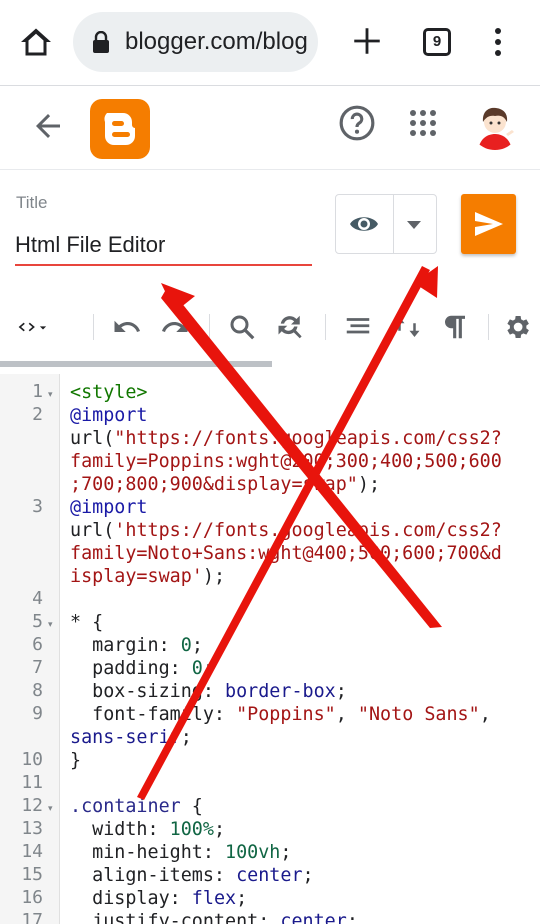  I want to click on red-arrowhead, so click(426, 282).